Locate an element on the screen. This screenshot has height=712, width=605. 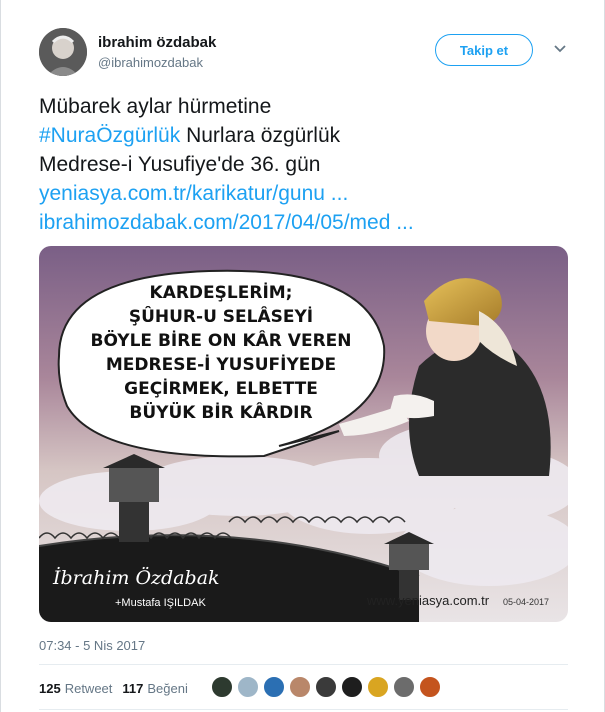
display-name: ibrahim özdabak is located at coordinates (157, 42).